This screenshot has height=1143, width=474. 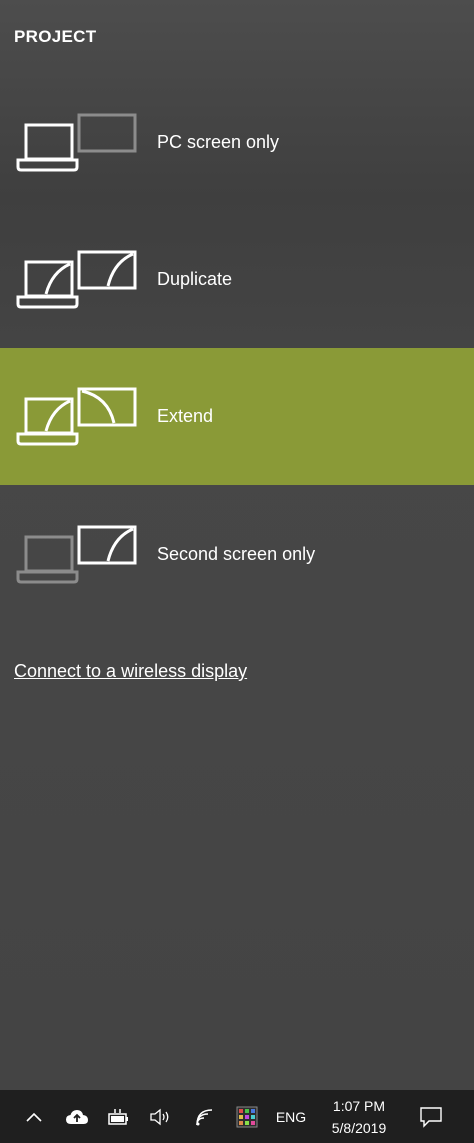 I want to click on clock-time: 1:07 PM, so click(x=359, y=1106).